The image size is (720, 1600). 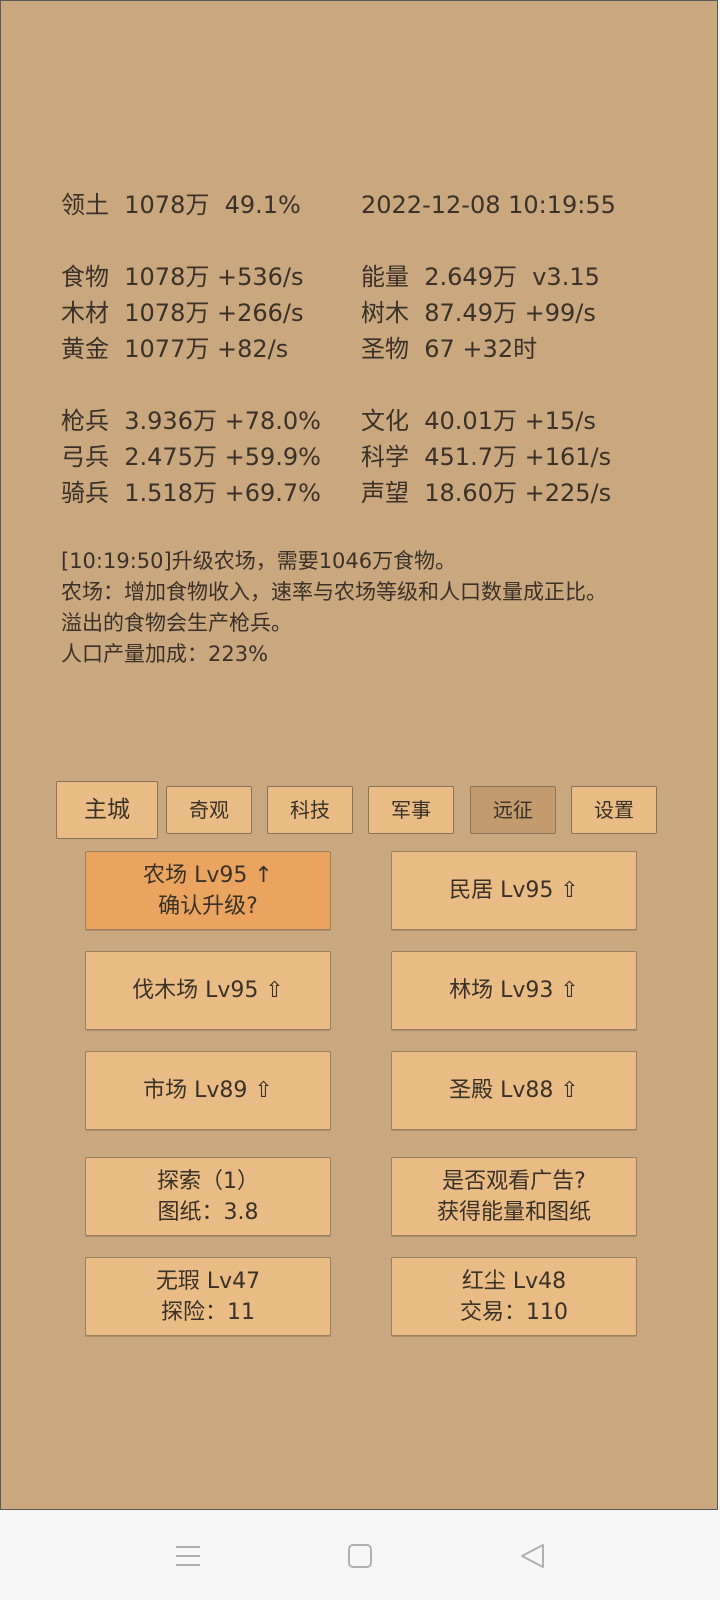 What do you see at coordinates (85, 457) in the screenshot?
I see `archer-label: 弓兵` at bounding box center [85, 457].